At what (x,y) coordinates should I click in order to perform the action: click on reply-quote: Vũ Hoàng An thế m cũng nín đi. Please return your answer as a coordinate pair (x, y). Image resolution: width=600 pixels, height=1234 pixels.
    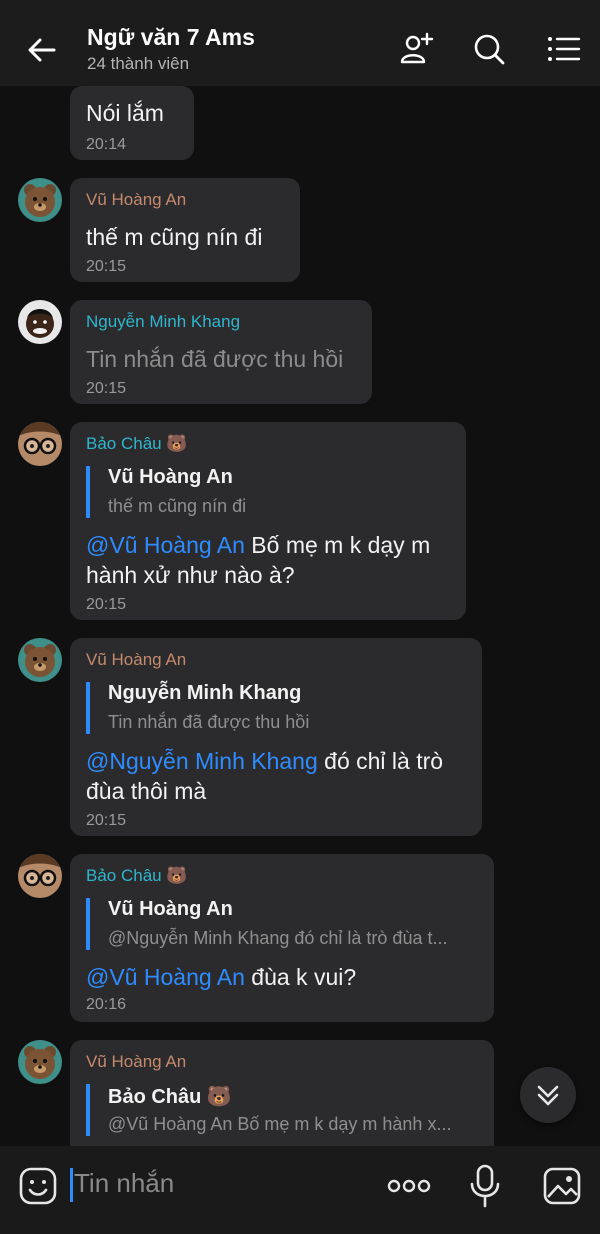
    Looking at the image, I should click on (166, 492).